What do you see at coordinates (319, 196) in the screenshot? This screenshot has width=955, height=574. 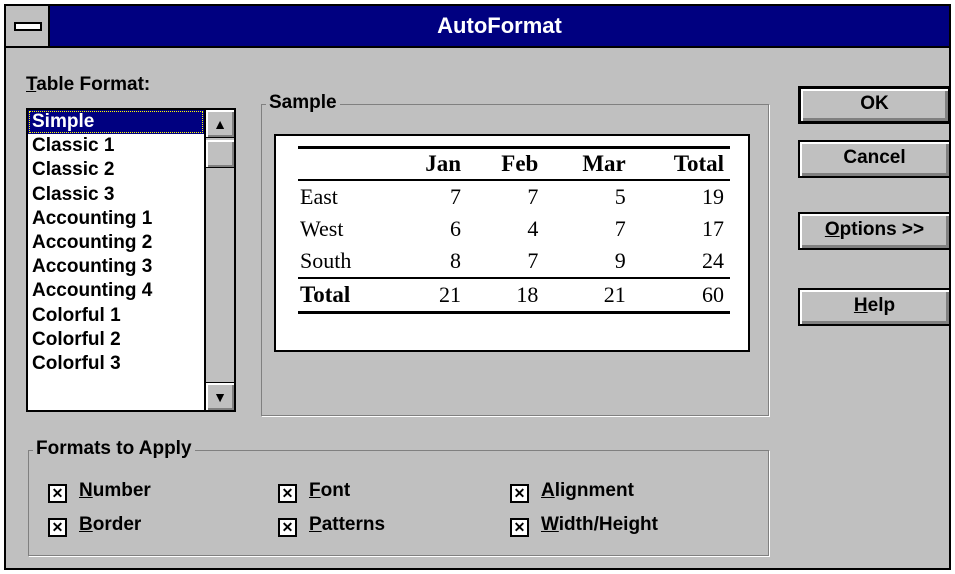 I see `sample-cell: East` at bounding box center [319, 196].